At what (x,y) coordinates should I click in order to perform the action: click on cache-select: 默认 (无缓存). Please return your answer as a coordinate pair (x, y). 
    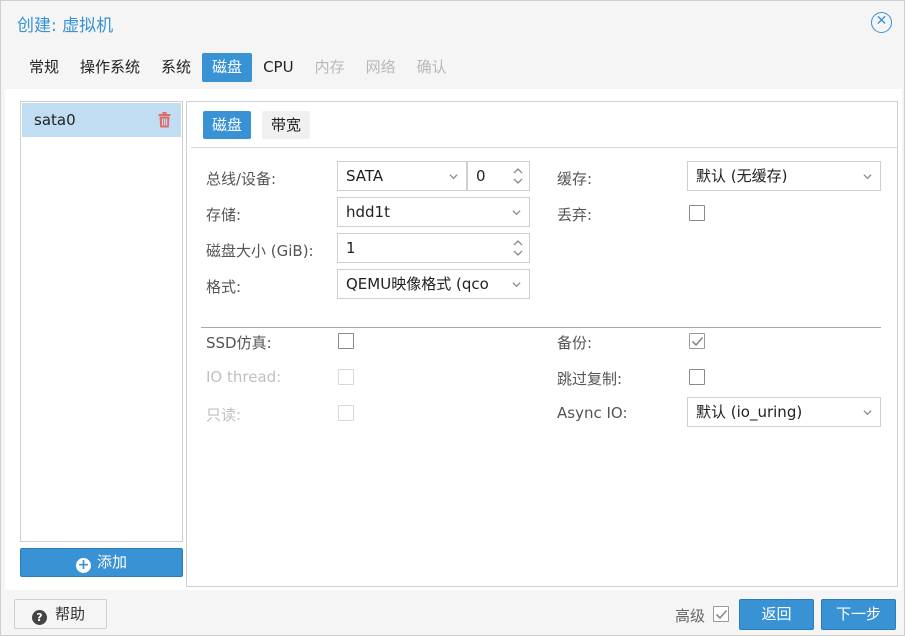
    Looking at the image, I should click on (784, 176).